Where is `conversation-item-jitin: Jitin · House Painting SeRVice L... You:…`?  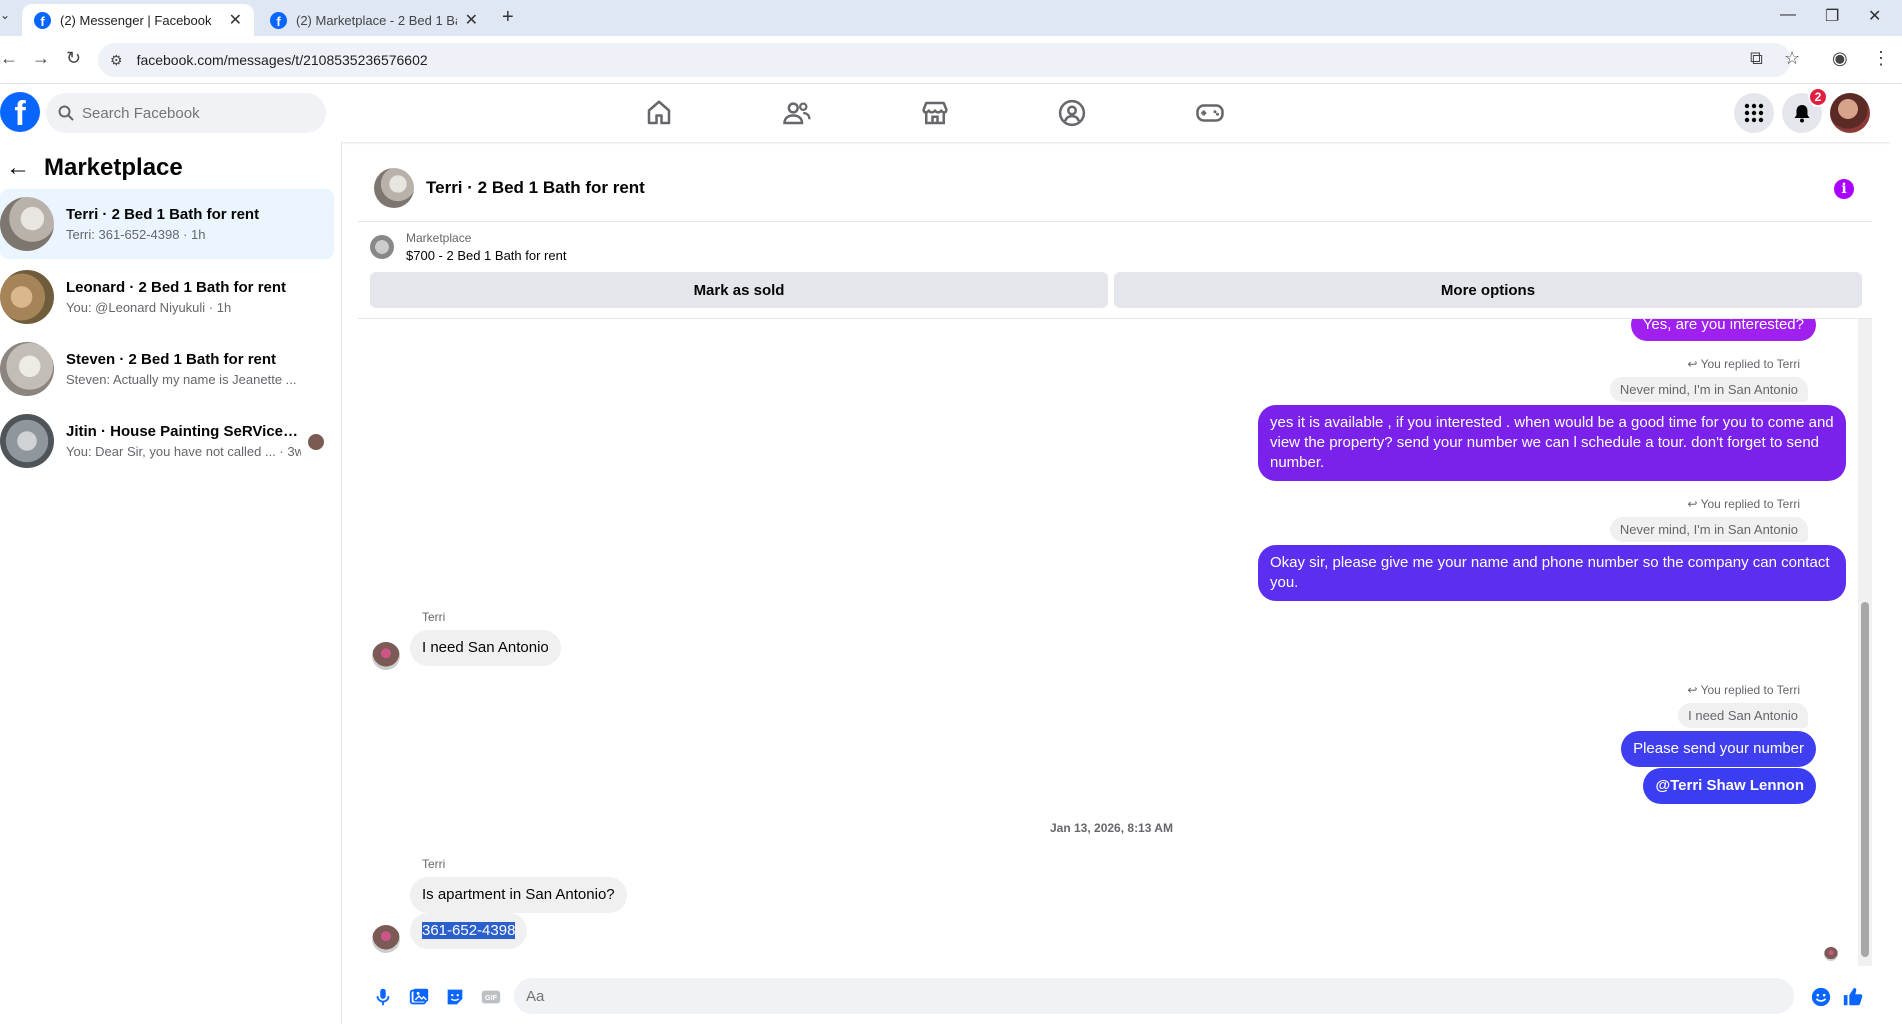
conversation-item-jitin: Jitin · House Painting SeRVice L... You:… is located at coordinates (167, 441).